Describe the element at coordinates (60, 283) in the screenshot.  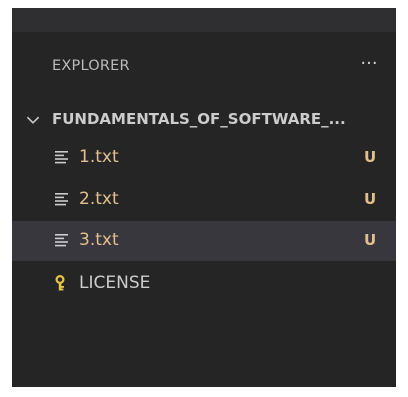
I see `license-key-icon` at that location.